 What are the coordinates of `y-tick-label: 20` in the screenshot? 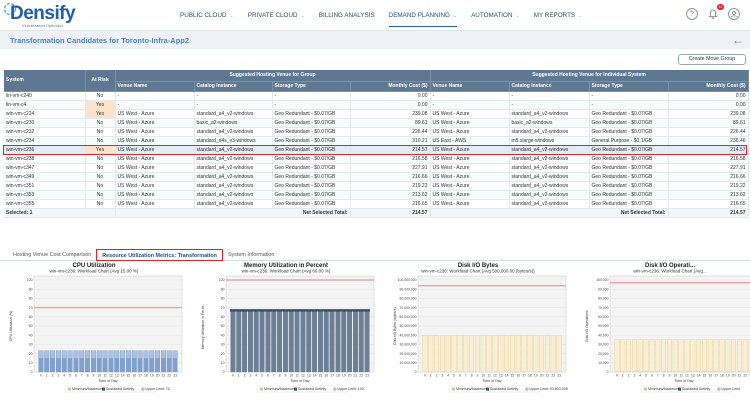 It's located at (223, 354).